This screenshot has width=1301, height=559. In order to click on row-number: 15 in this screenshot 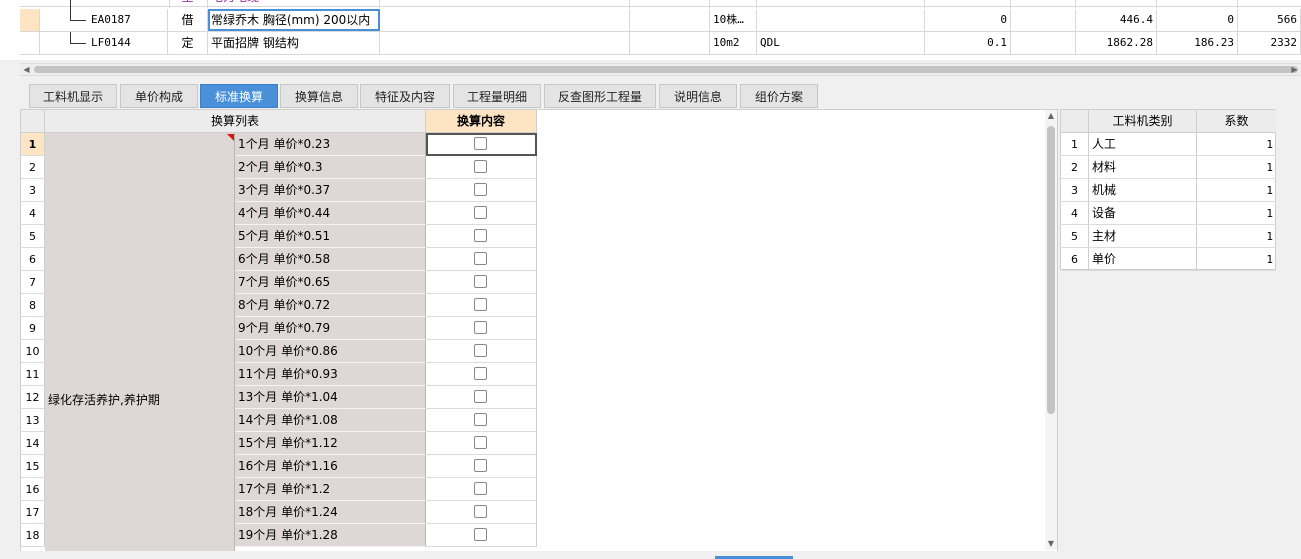, I will do `click(33, 466)`.